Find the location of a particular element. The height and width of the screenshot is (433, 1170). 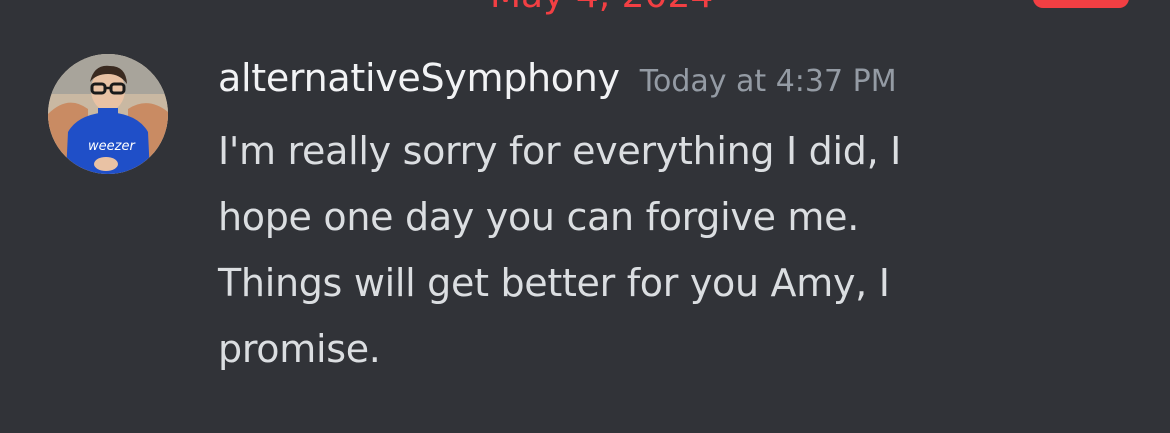

message-header: alternativeSymphony Today at 4:37 PM is located at coordinates (557, 78).